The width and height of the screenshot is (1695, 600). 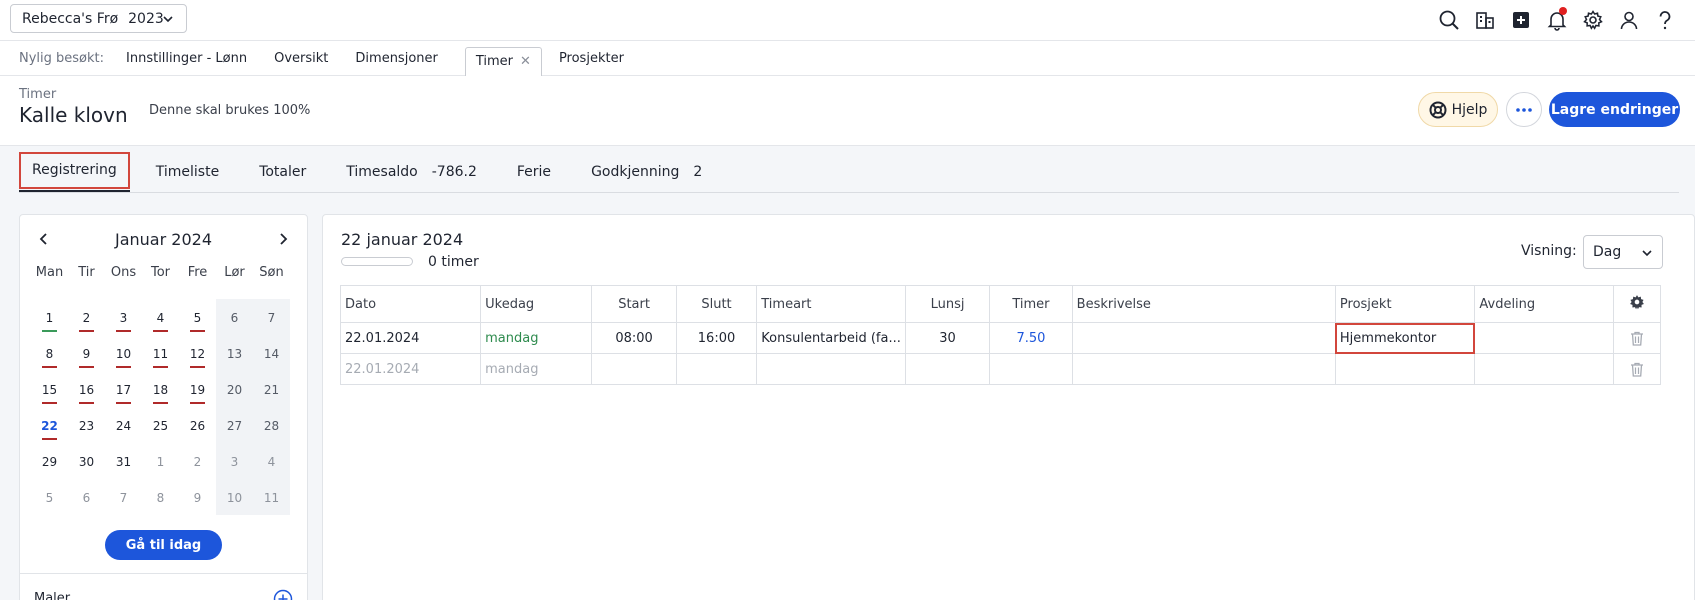 What do you see at coordinates (86, 389) in the screenshot?
I see `calendar-day: 16` at bounding box center [86, 389].